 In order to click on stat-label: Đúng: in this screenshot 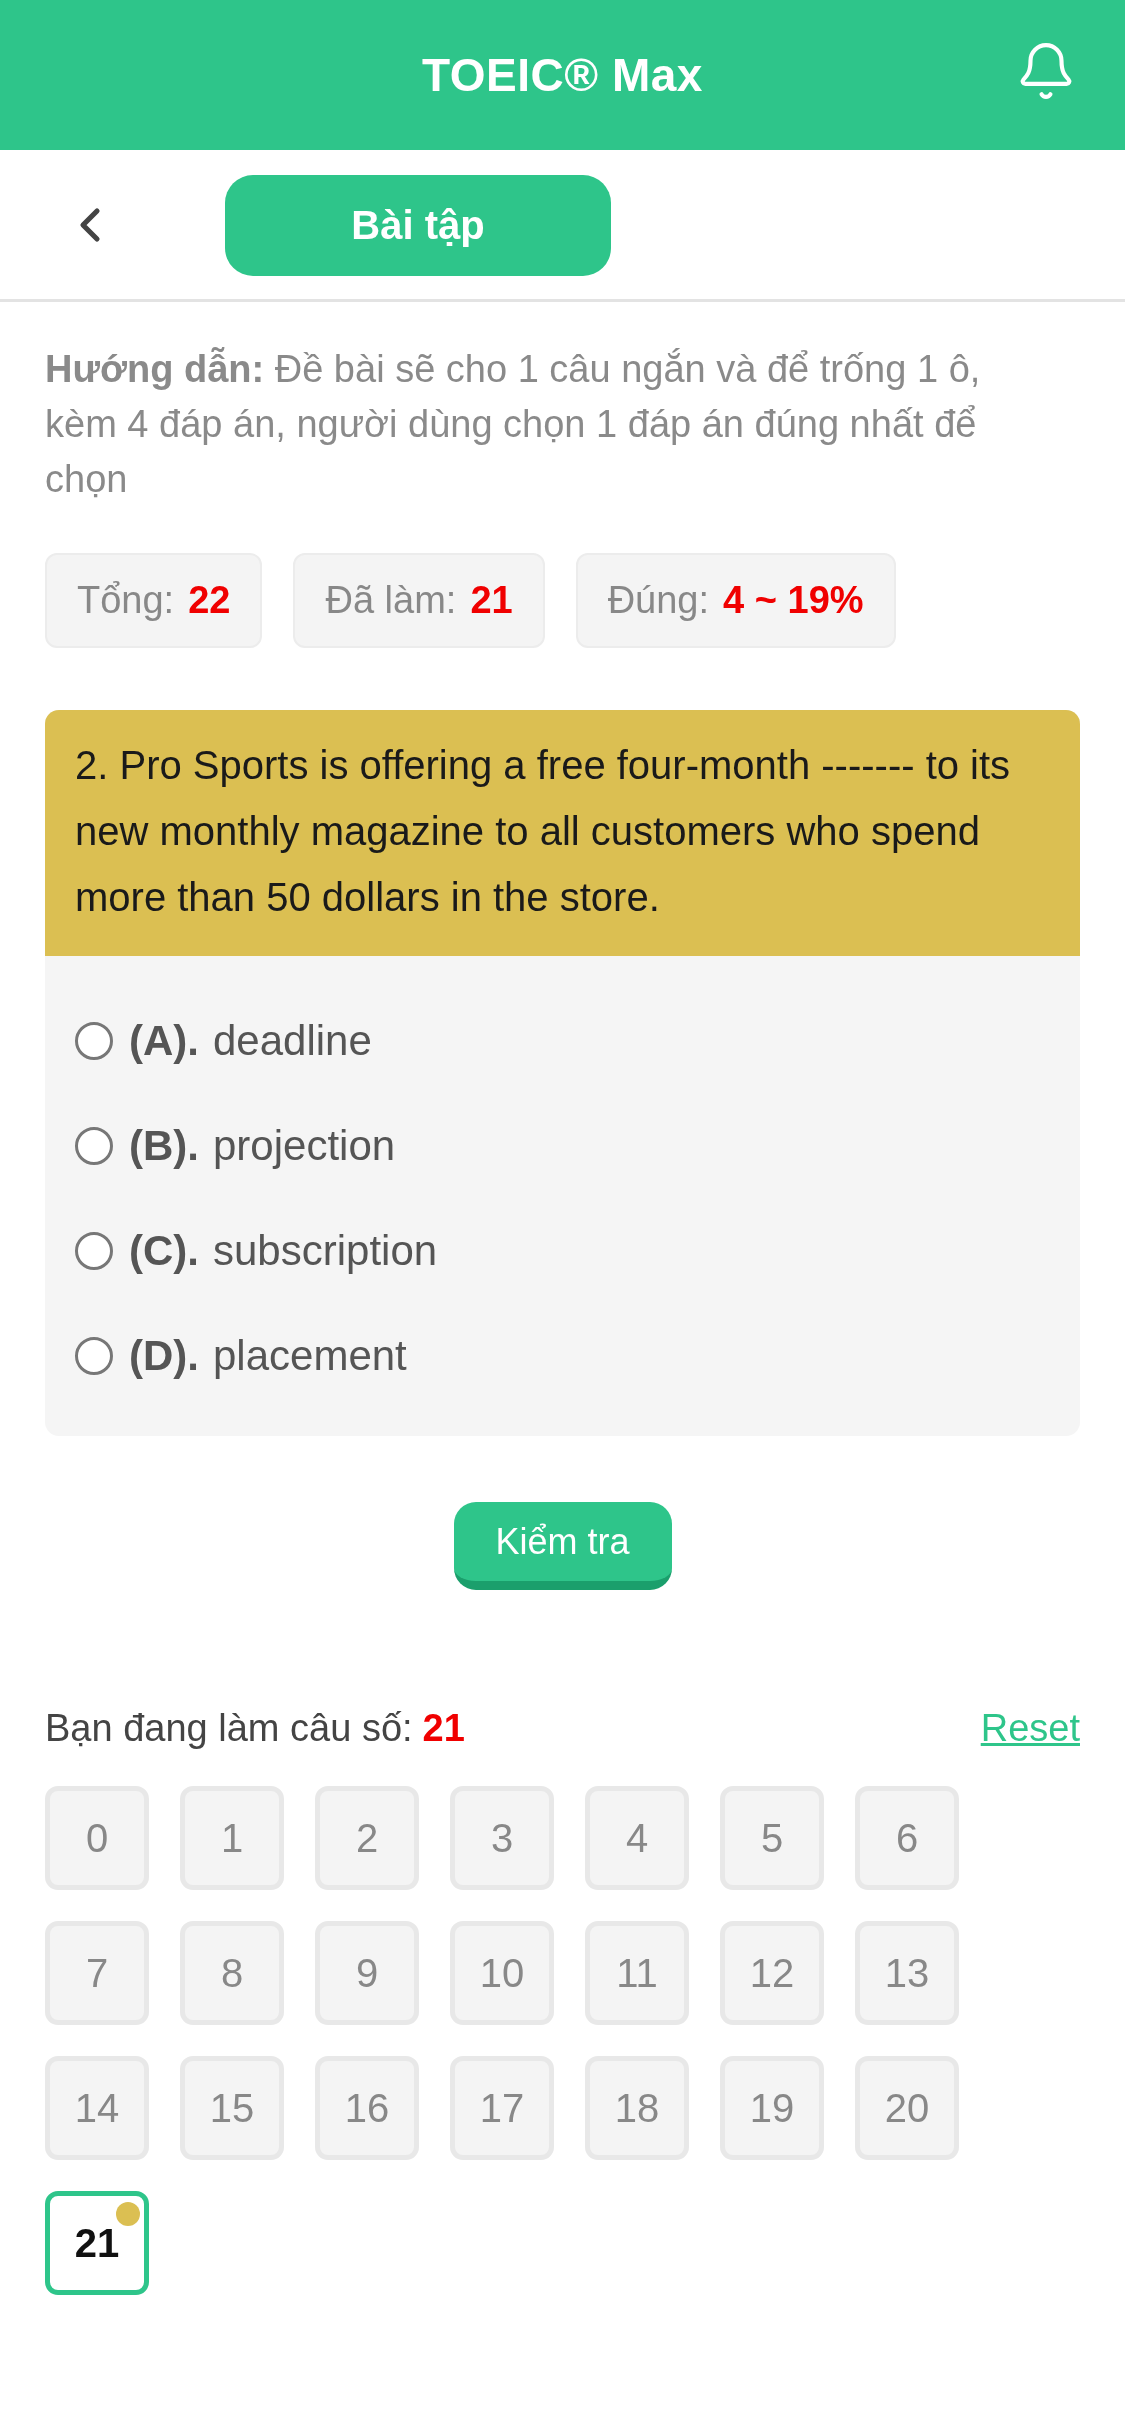, I will do `click(658, 600)`.